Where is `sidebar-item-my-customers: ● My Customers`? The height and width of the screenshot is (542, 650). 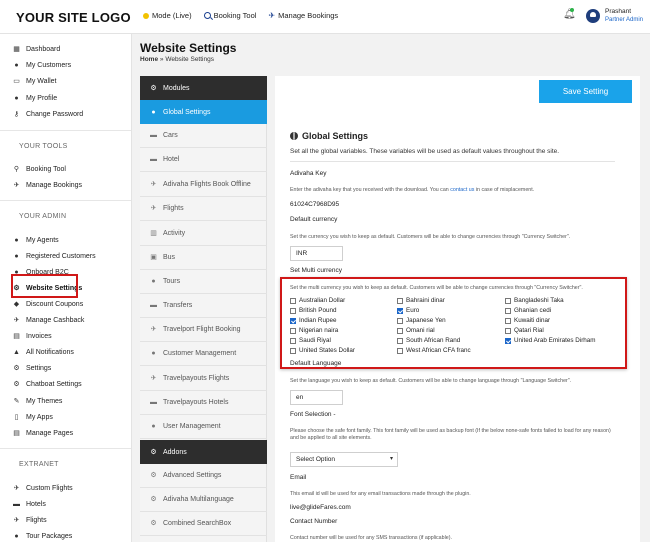
sidebar-item-my-customers: ● My Customers is located at coordinates (42, 65).